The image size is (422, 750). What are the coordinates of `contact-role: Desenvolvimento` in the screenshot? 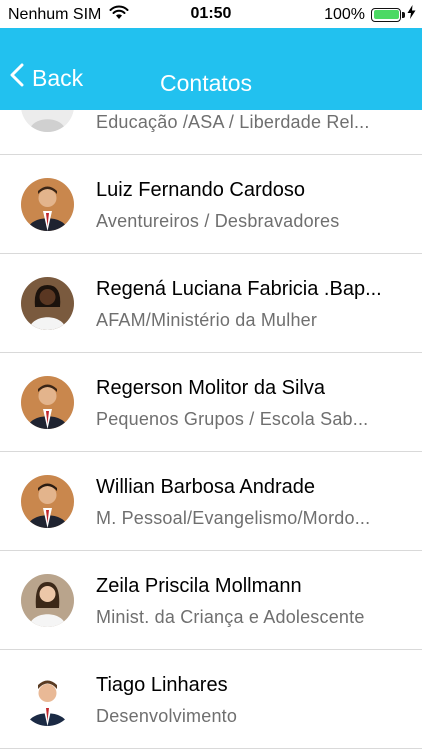 It's located at (167, 716).